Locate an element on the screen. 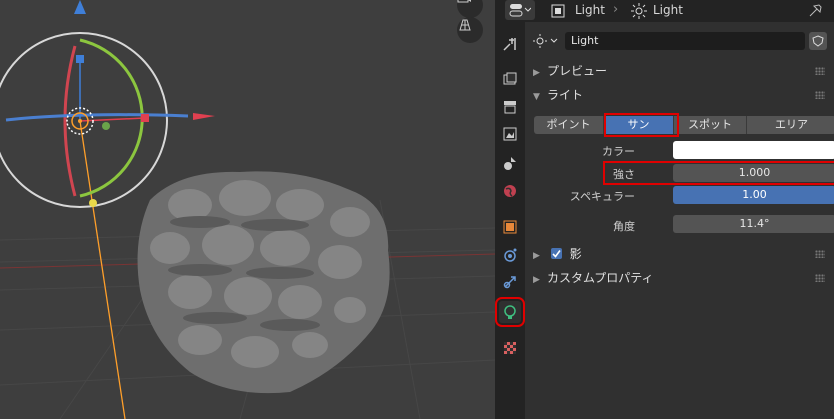 The image size is (834, 419). world-icon is located at coordinates (510, 191).